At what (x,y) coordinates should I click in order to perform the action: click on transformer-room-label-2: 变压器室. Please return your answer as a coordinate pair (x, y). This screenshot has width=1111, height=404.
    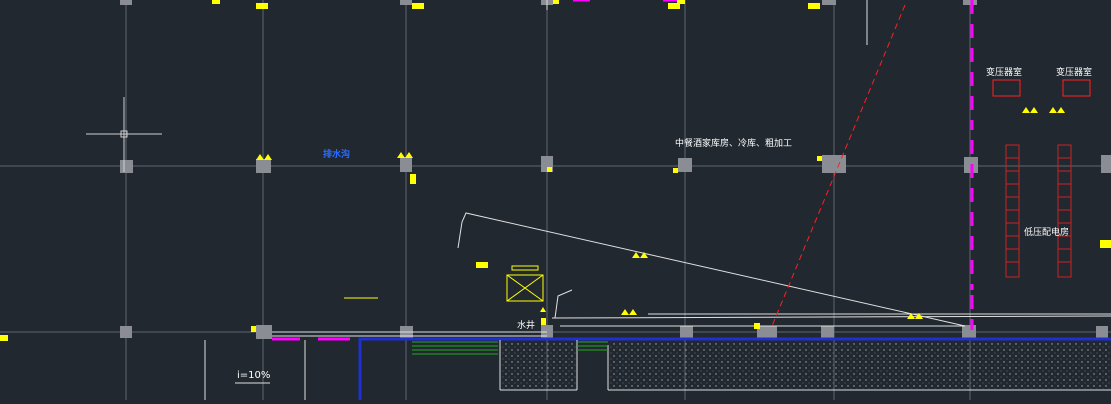
    Looking at the image, I should click on (1074, 72).